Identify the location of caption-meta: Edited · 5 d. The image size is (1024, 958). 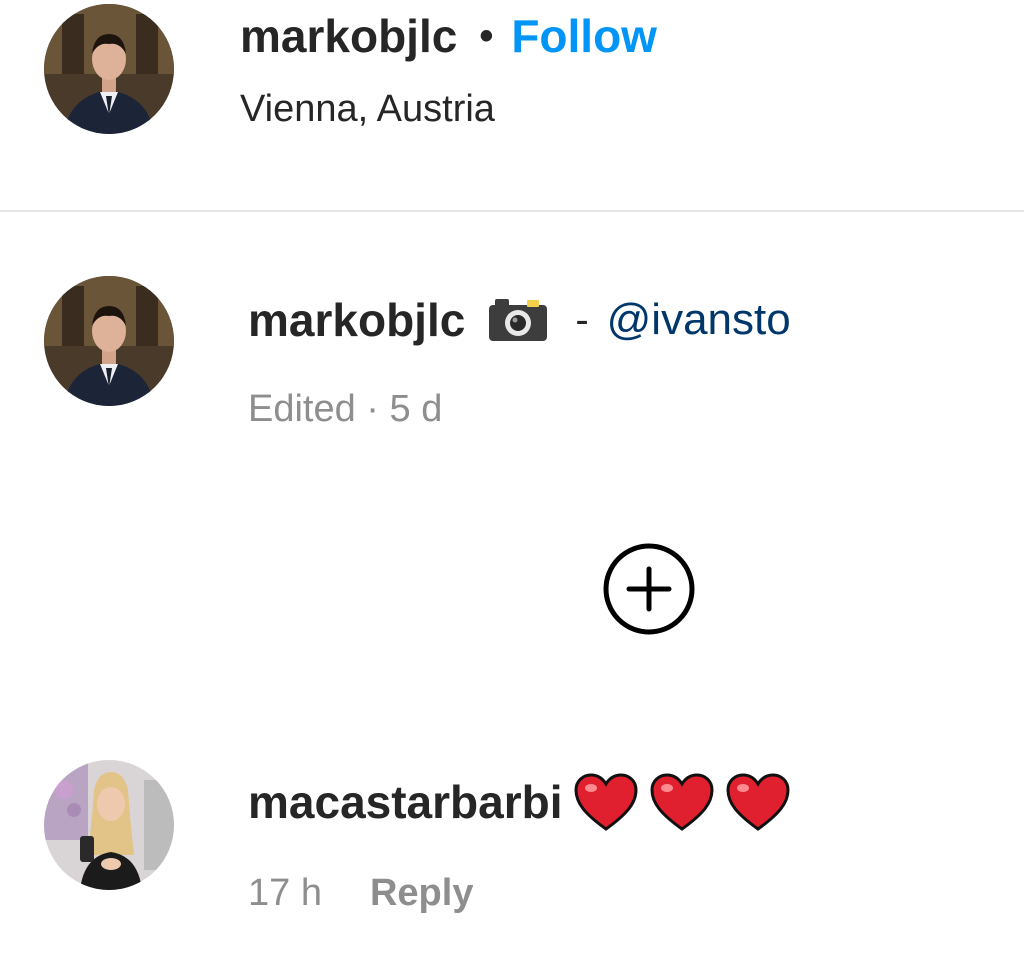
(345, 409).